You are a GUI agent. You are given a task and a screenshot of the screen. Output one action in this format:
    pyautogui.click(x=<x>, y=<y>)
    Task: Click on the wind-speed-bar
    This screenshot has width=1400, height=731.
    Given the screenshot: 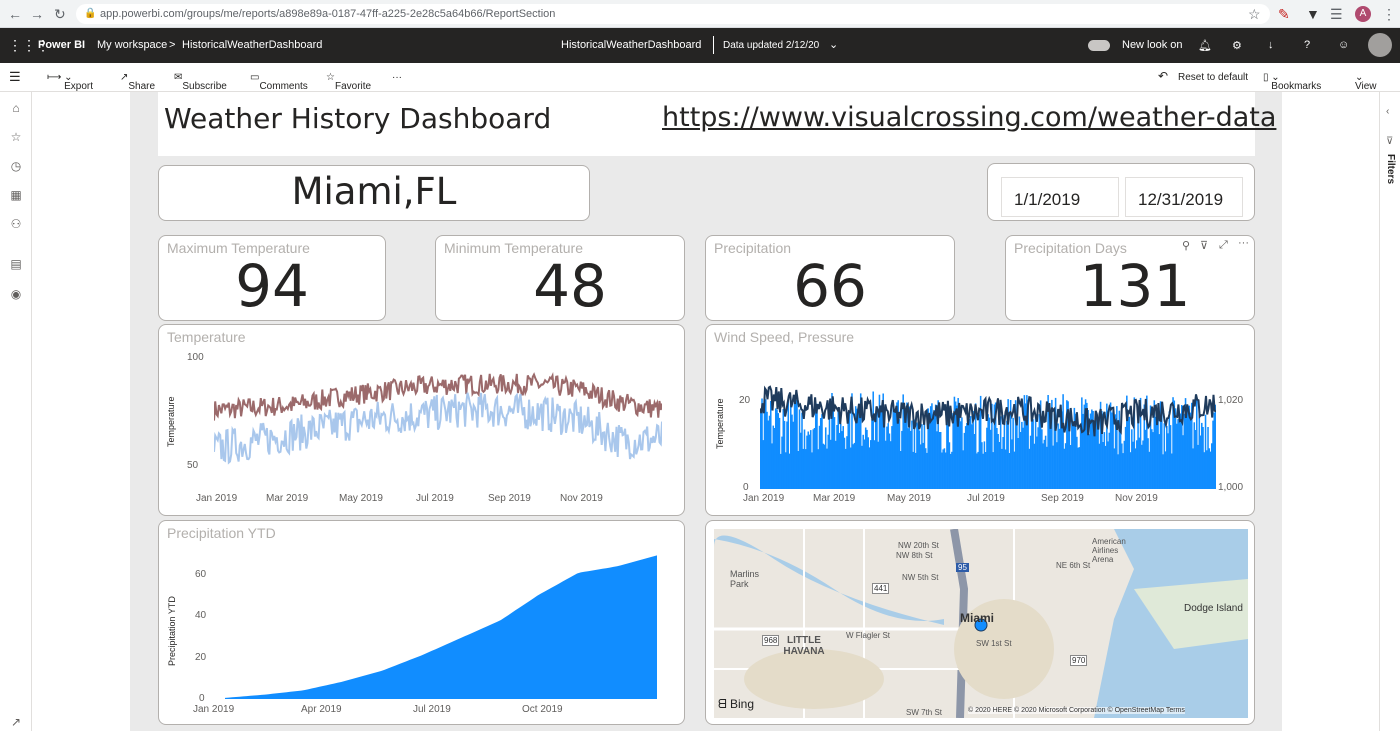 What is the action you would take?
    pyautogui.click(x=1215, y=446)
    